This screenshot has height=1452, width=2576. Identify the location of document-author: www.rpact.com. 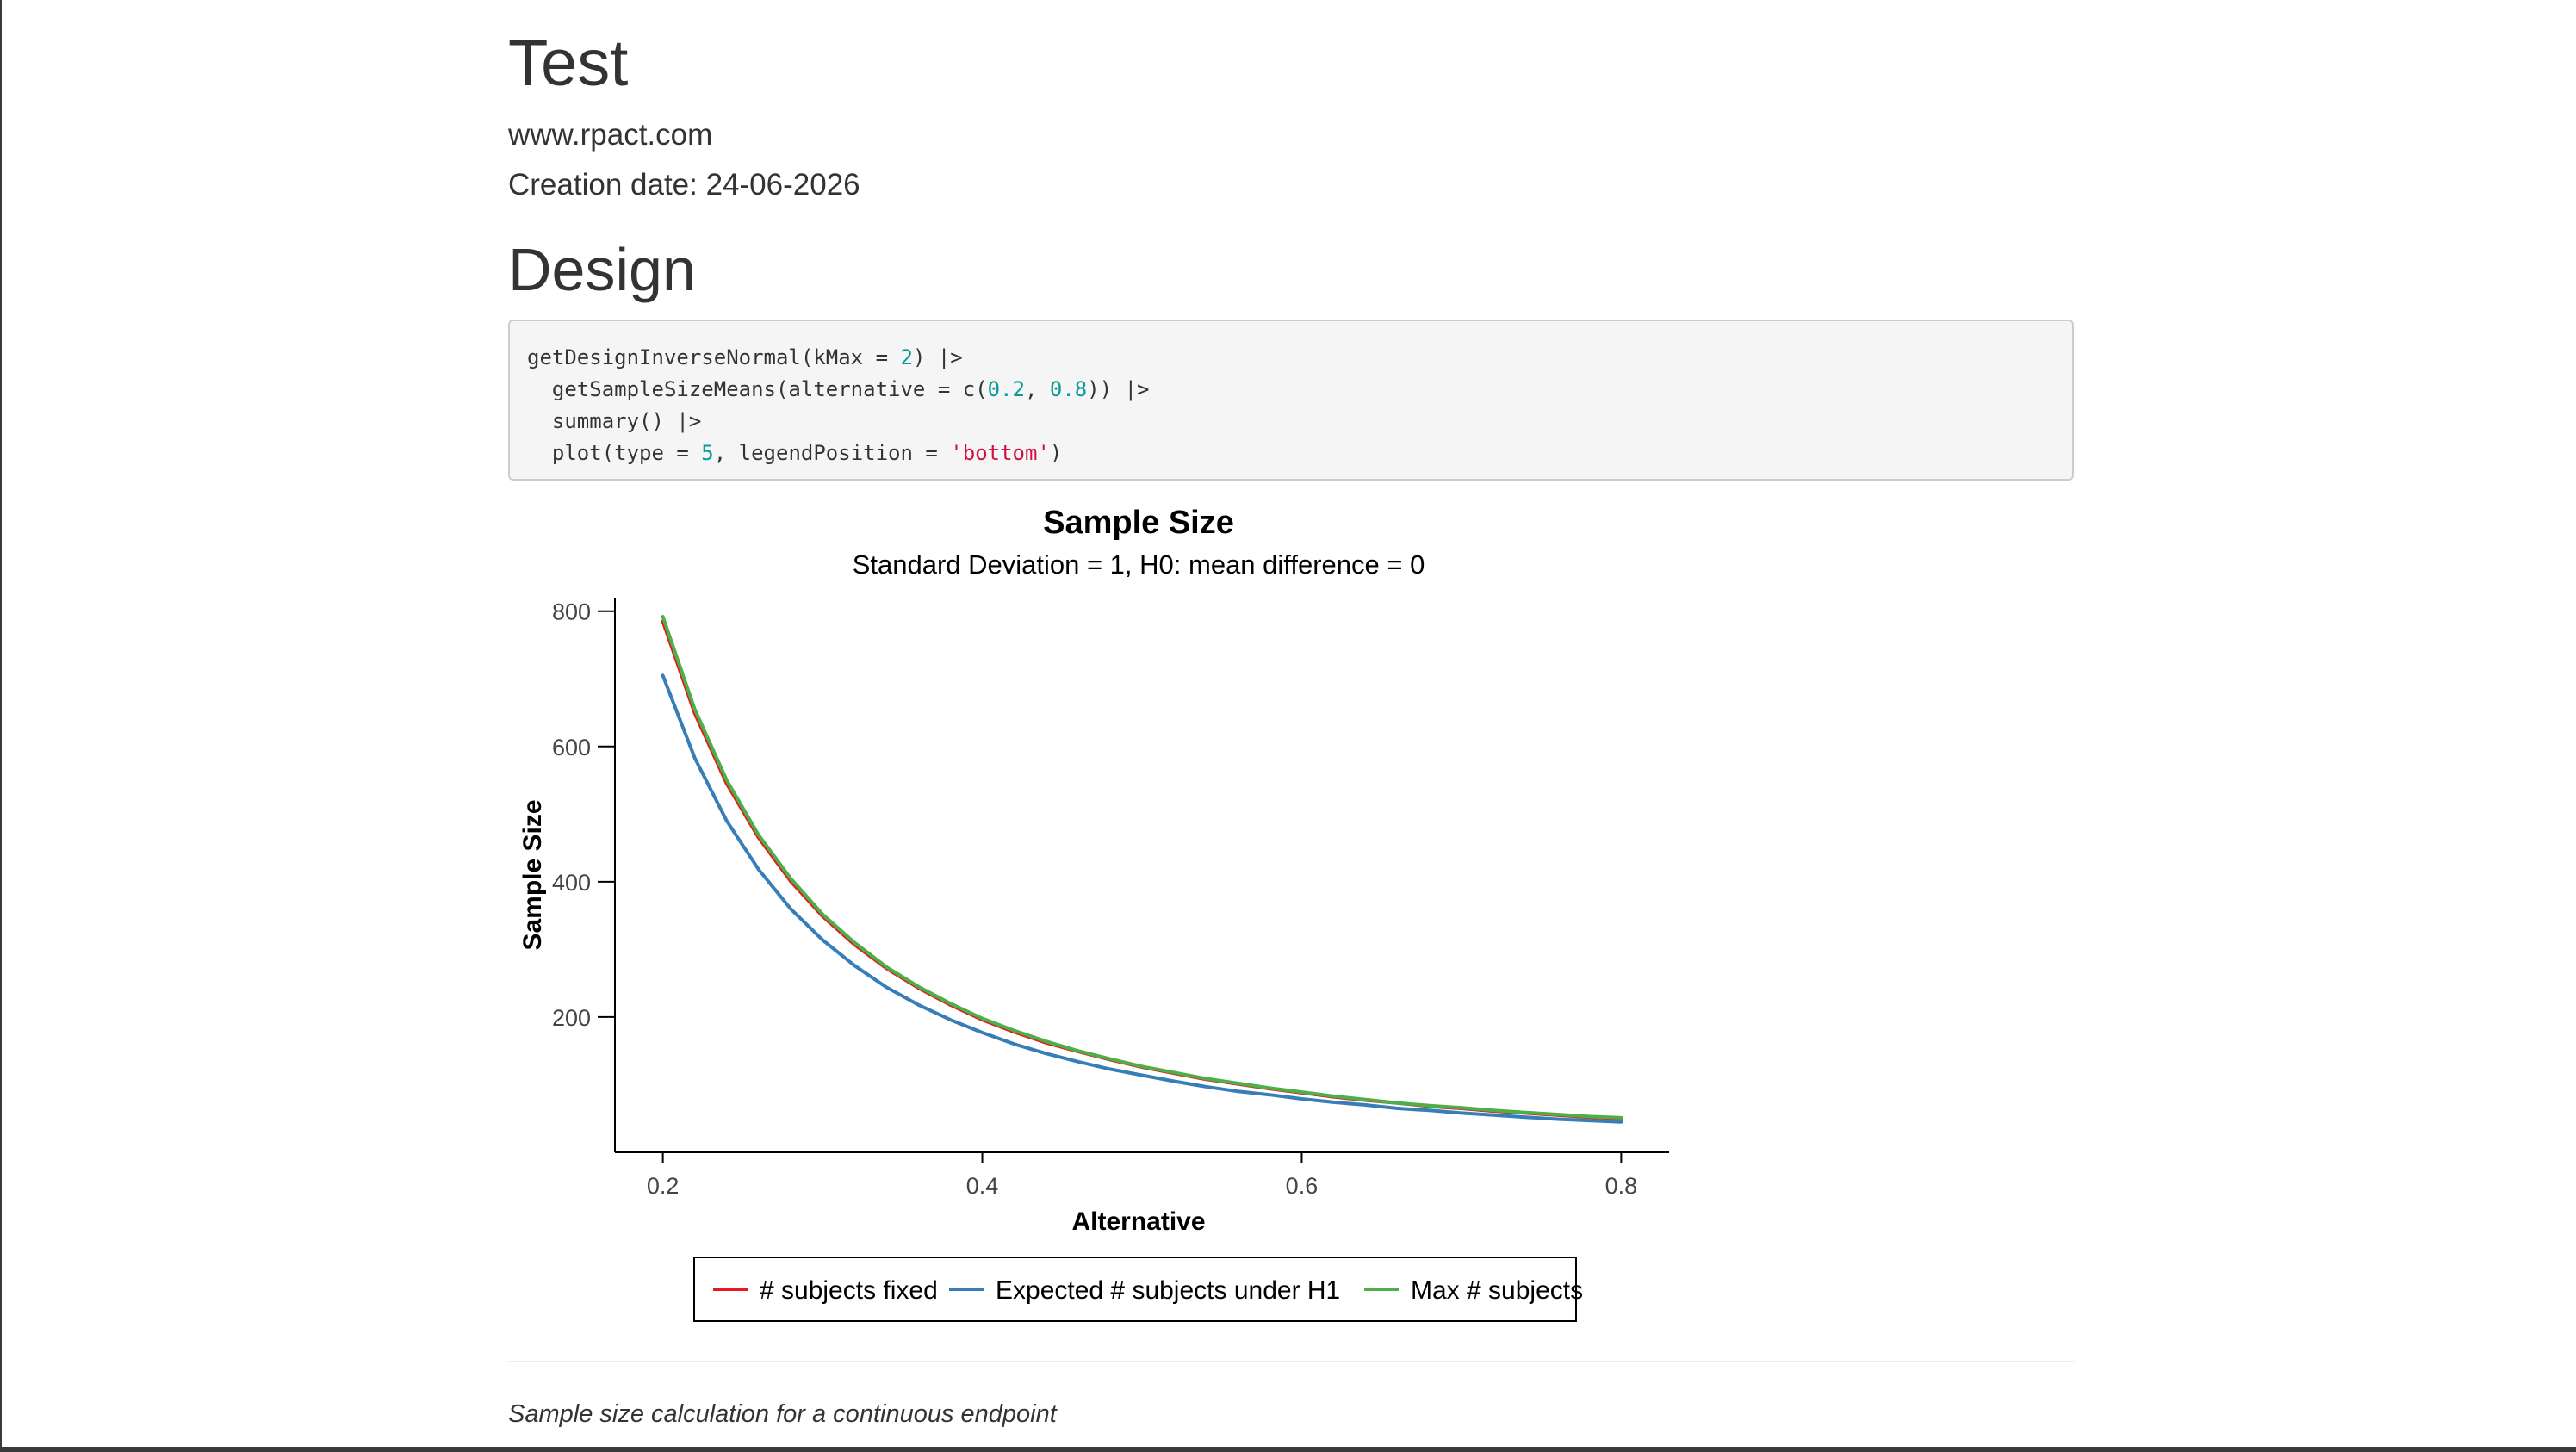
(610, 135).